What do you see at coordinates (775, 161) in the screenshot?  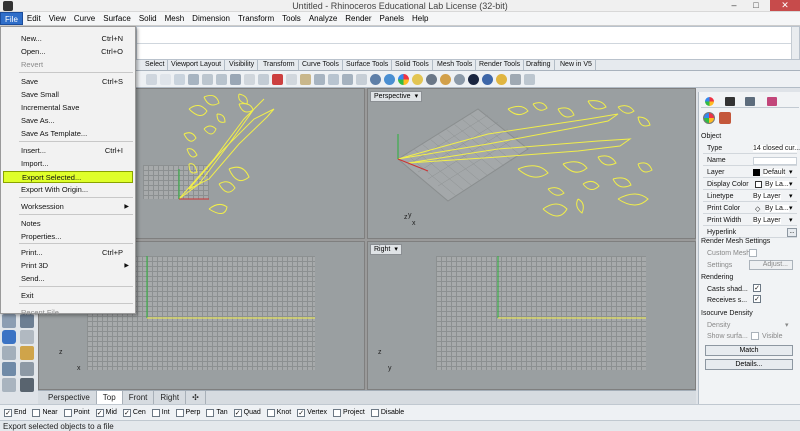 I see `prop-name-input` at bounding box center [775, 161].